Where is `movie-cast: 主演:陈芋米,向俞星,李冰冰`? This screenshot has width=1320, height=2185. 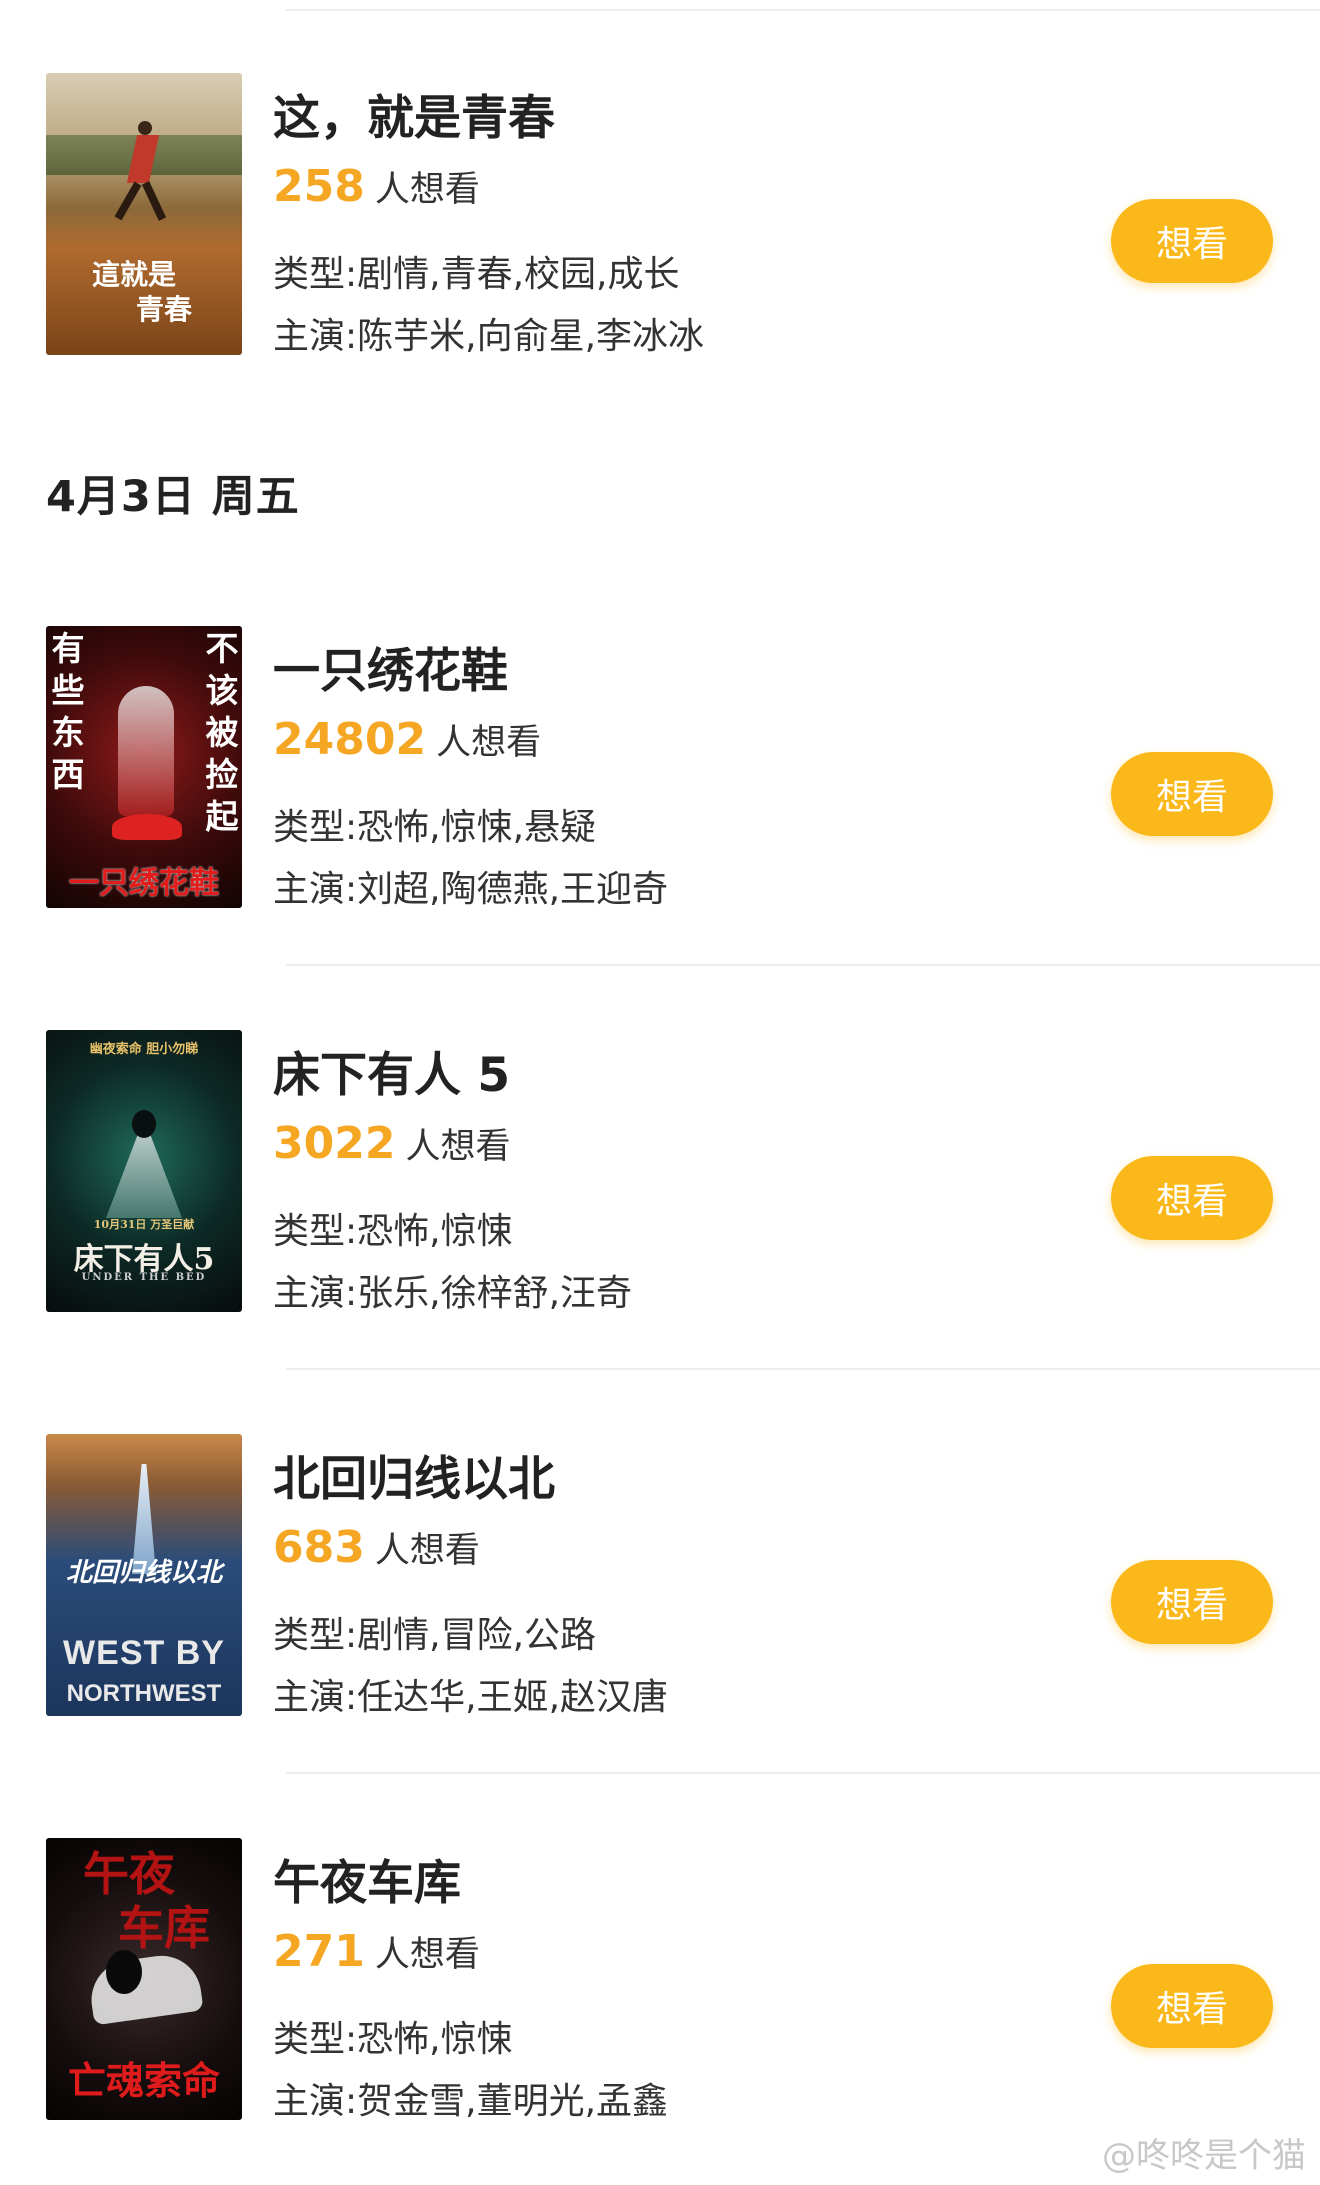 movie-cast: 主演:陈芋米,向俞星,李冰冰 is located at coordinates (489, 336).